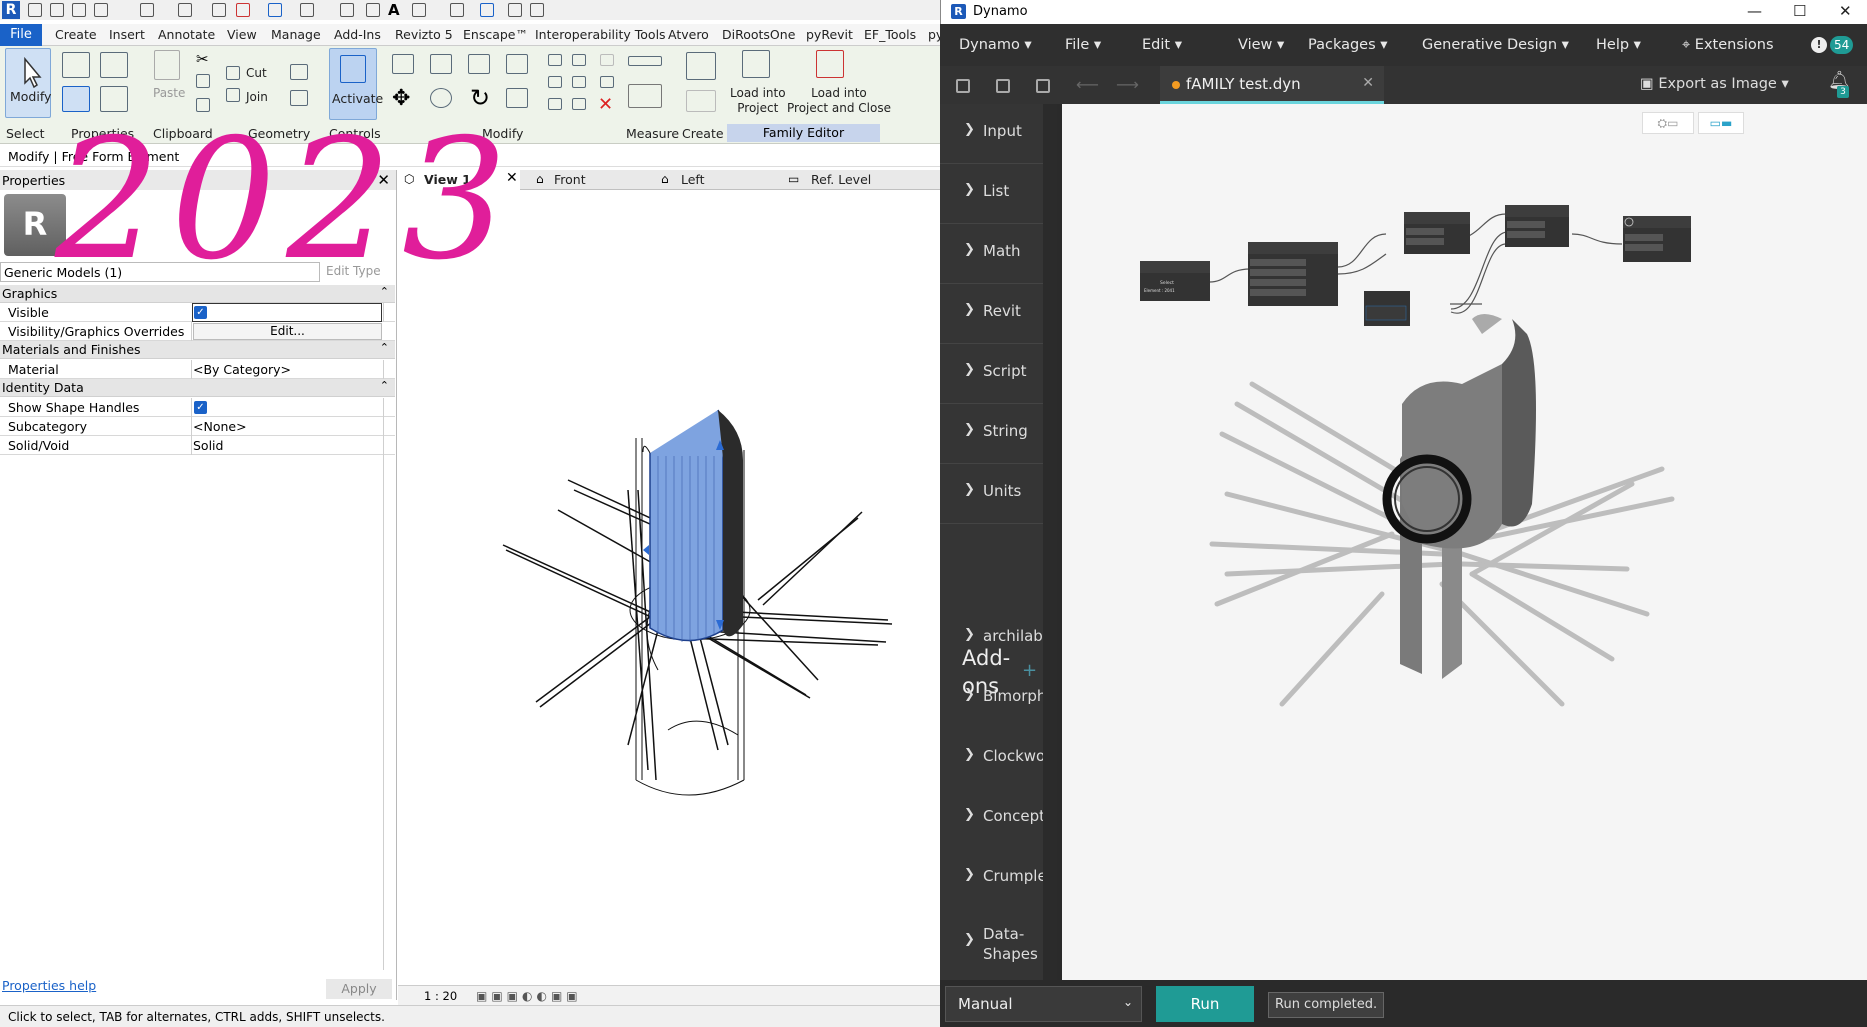 This screenshot has width=1867, height=1027. Describe the element at coordinates (394, 10) in the screenshot. I see `text-icon: A` at that location.